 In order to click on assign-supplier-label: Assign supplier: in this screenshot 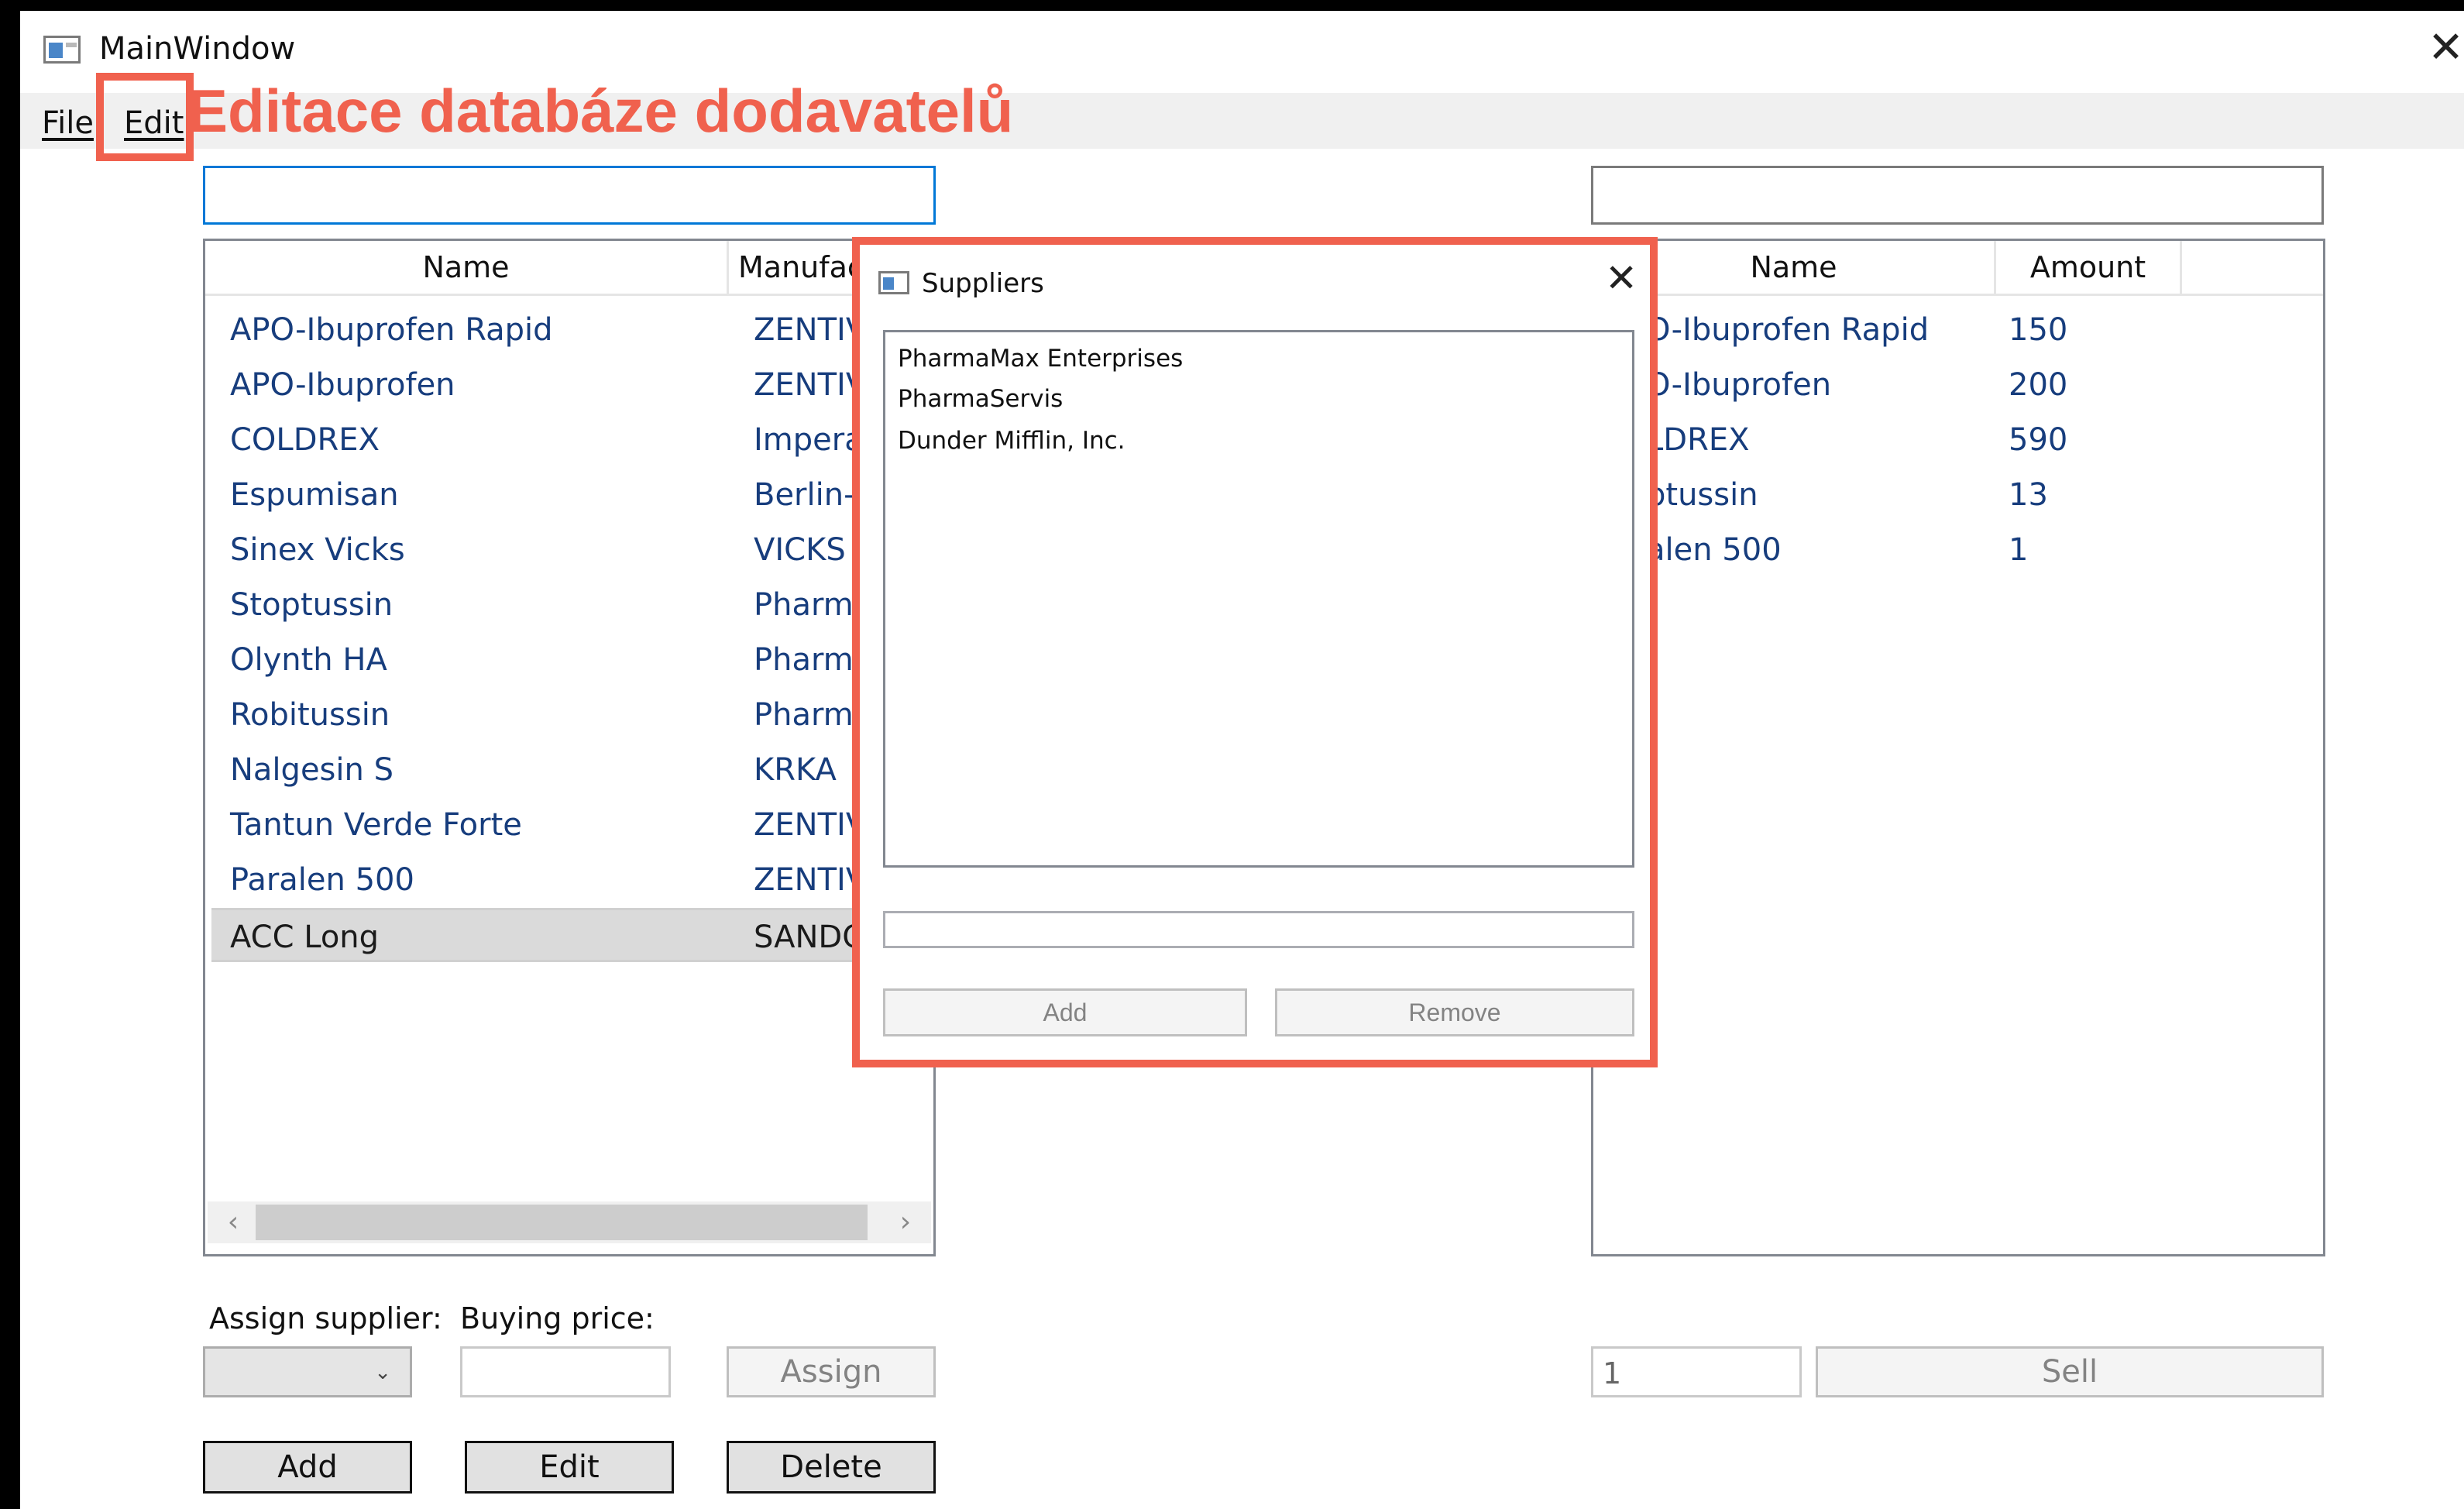, I will do `click(325, 1318)`.